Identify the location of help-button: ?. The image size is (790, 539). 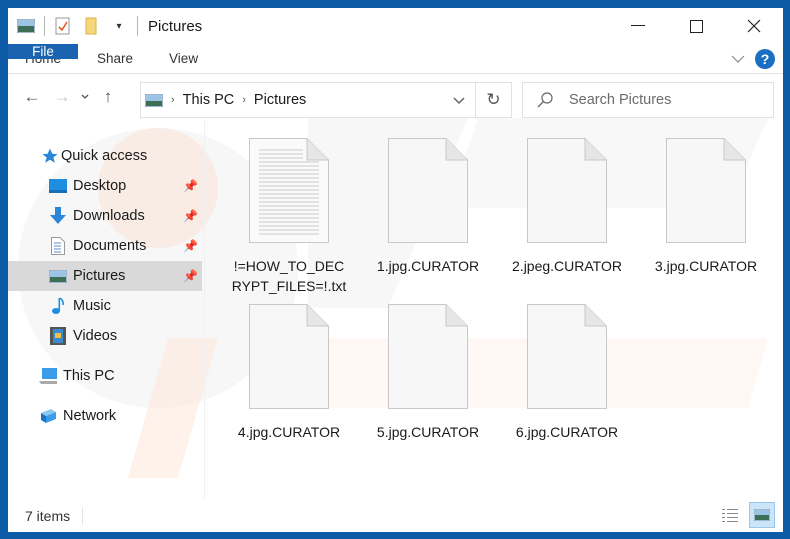
(765, 58).